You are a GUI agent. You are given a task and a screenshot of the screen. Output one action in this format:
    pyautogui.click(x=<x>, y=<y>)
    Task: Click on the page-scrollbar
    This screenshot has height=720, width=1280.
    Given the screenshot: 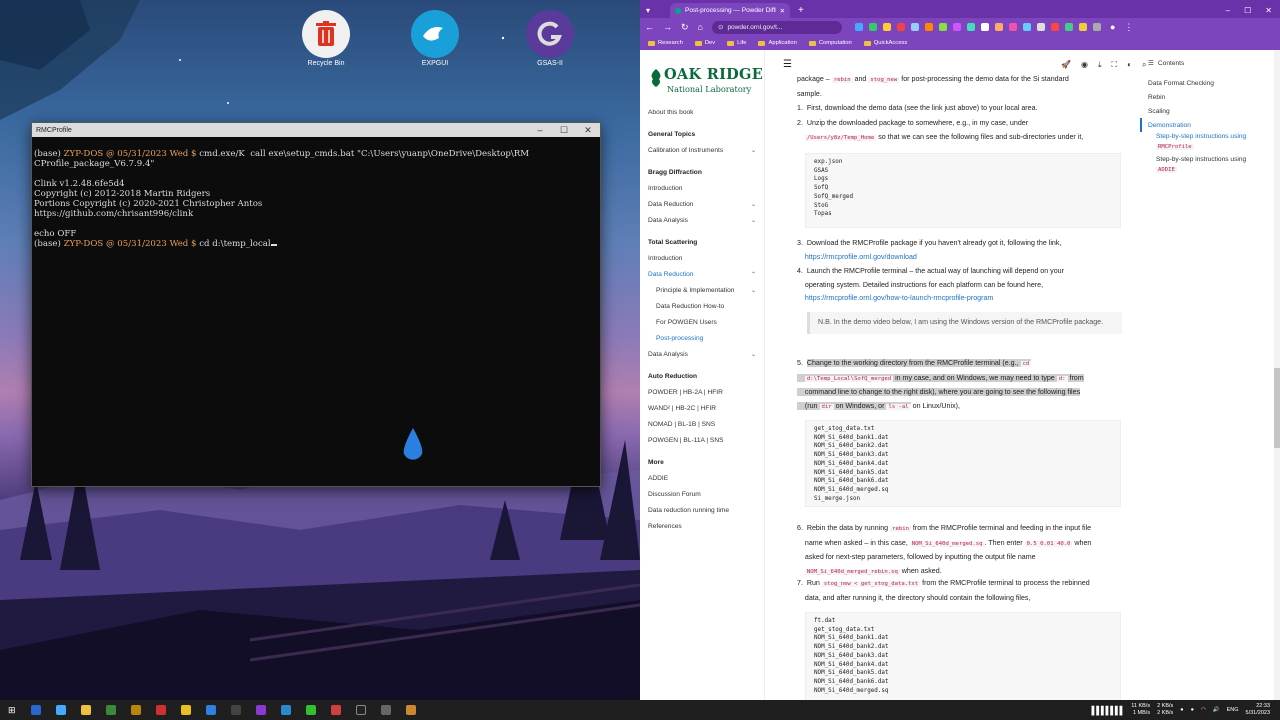 What is the action you would take?
    pyautogui.click(x=1277, y=375)
    